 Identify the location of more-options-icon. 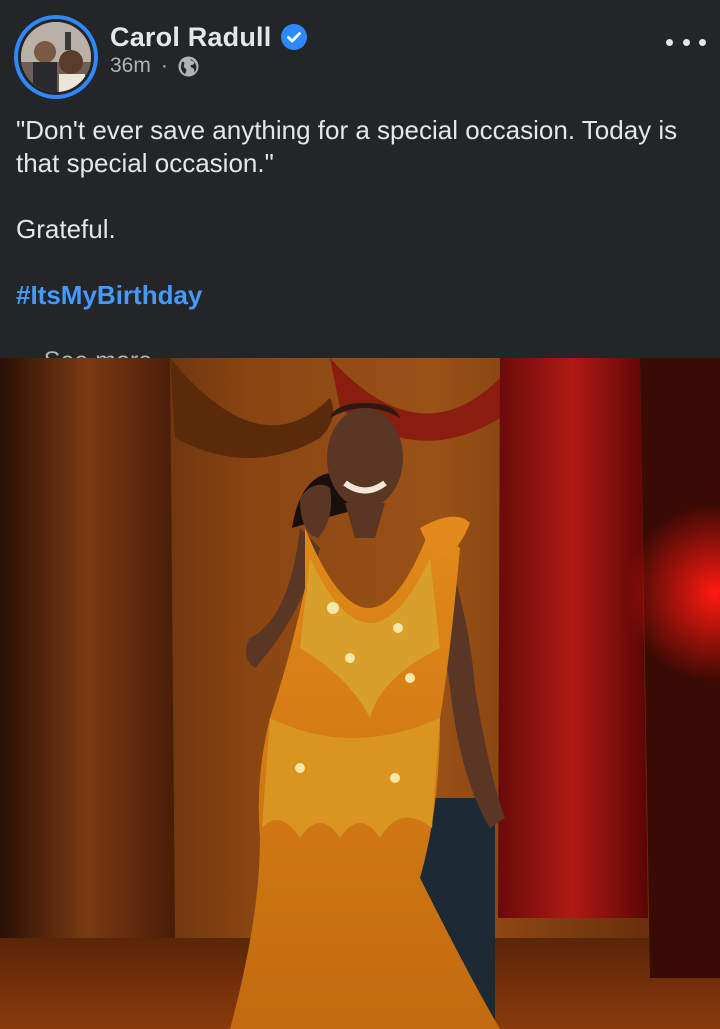
(686, 42).